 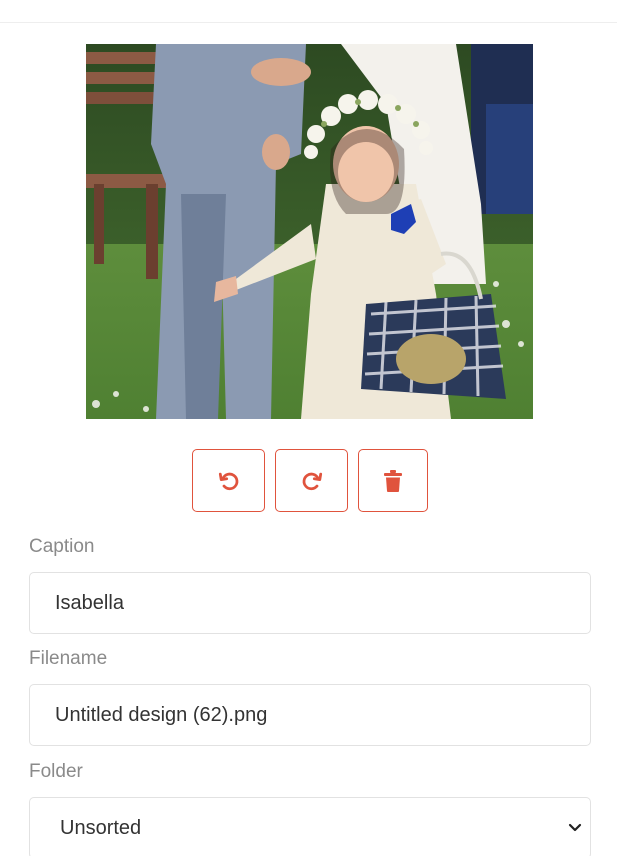 I want to click on trash-icon, so click(x=393, y=480).